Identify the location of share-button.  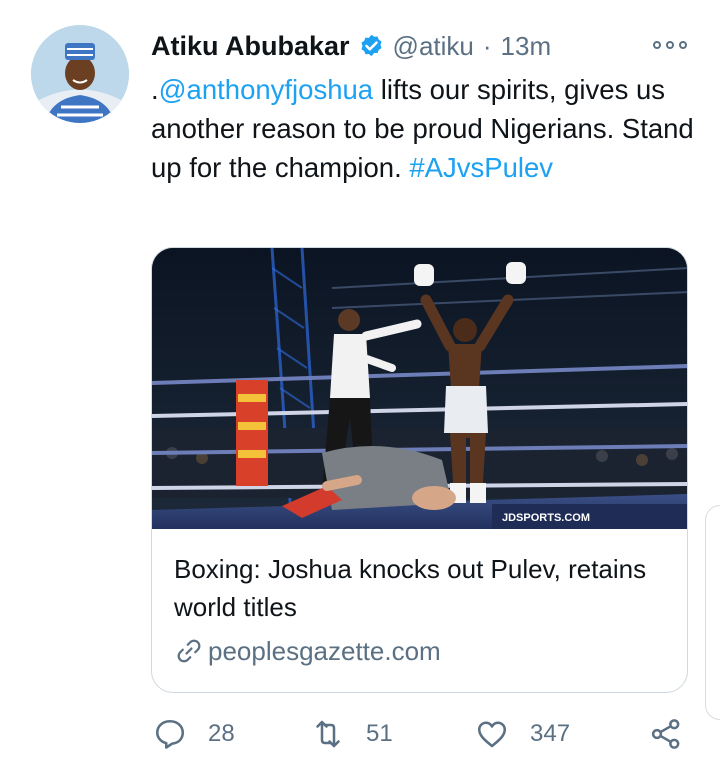
(666, 734).